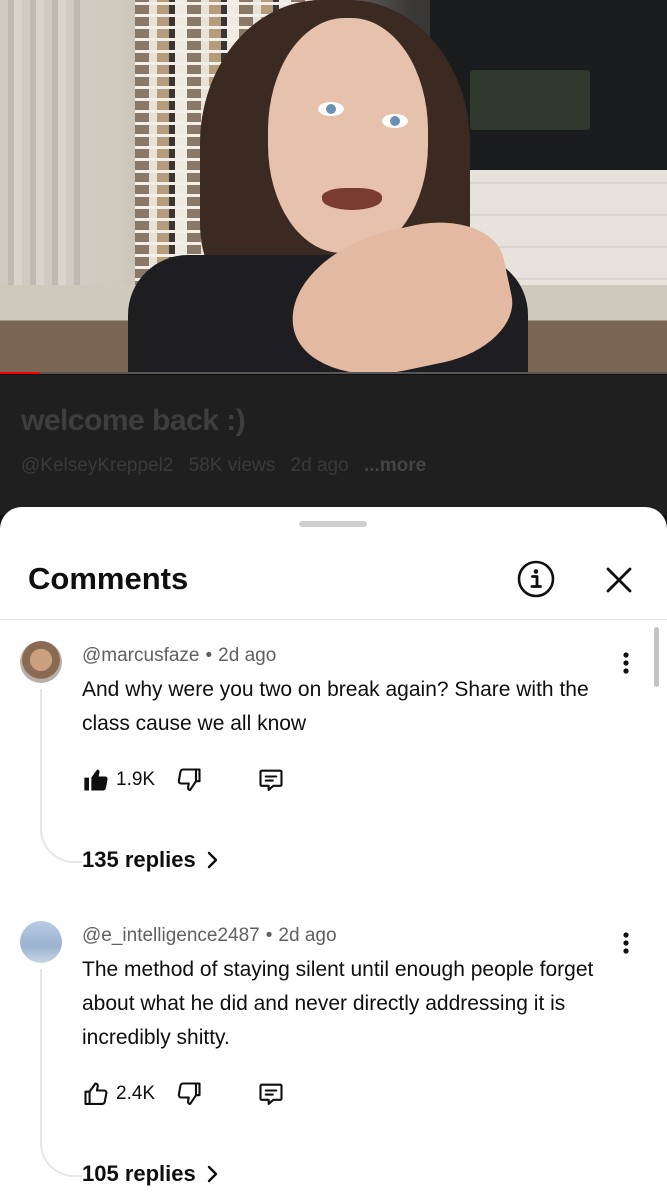 The image size is (667, 1200). I want to click on comment-actions: 1.9K, so click(183, 780).